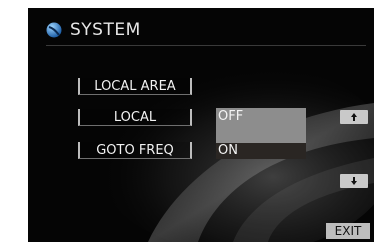  I want to click on scroll-down-button, so click(354, 181).